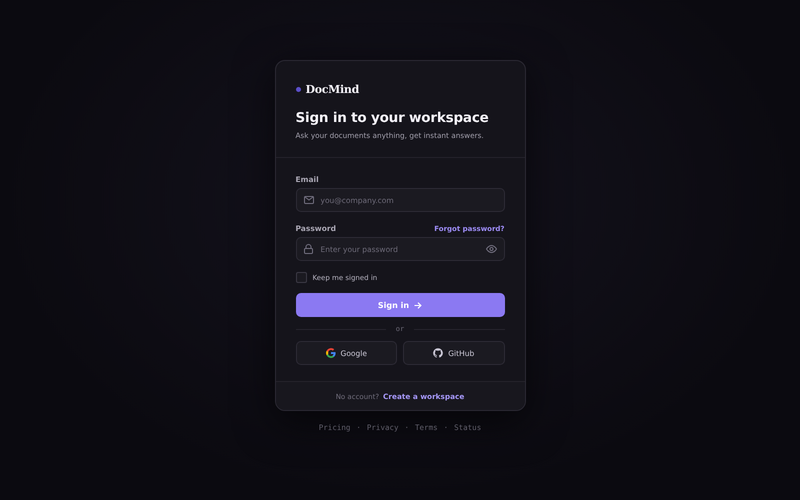  Describe the element at coordinates (308, 249) in the screenshot. I see `lock-icon` at that location.